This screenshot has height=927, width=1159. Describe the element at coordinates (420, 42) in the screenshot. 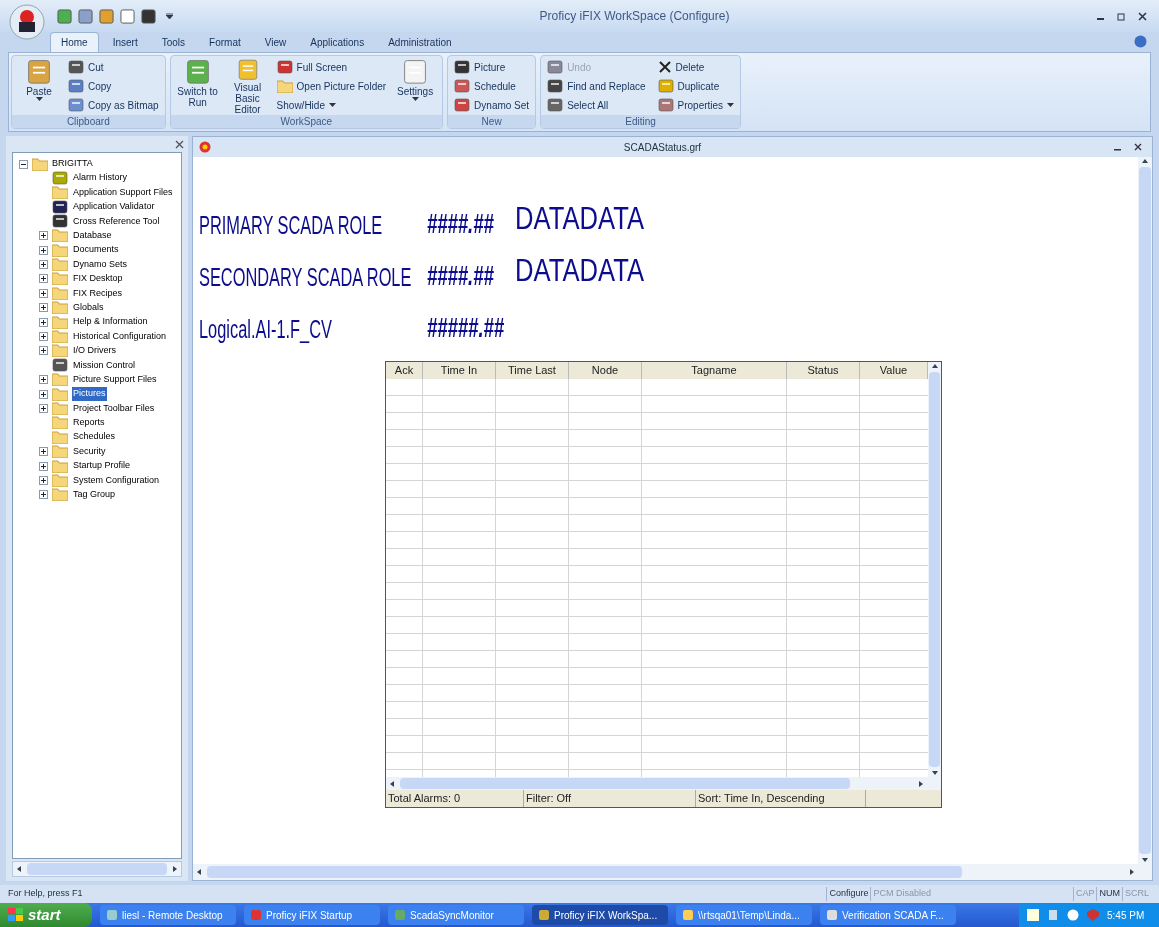

I see `ribbon-tab: Administration` at that location.